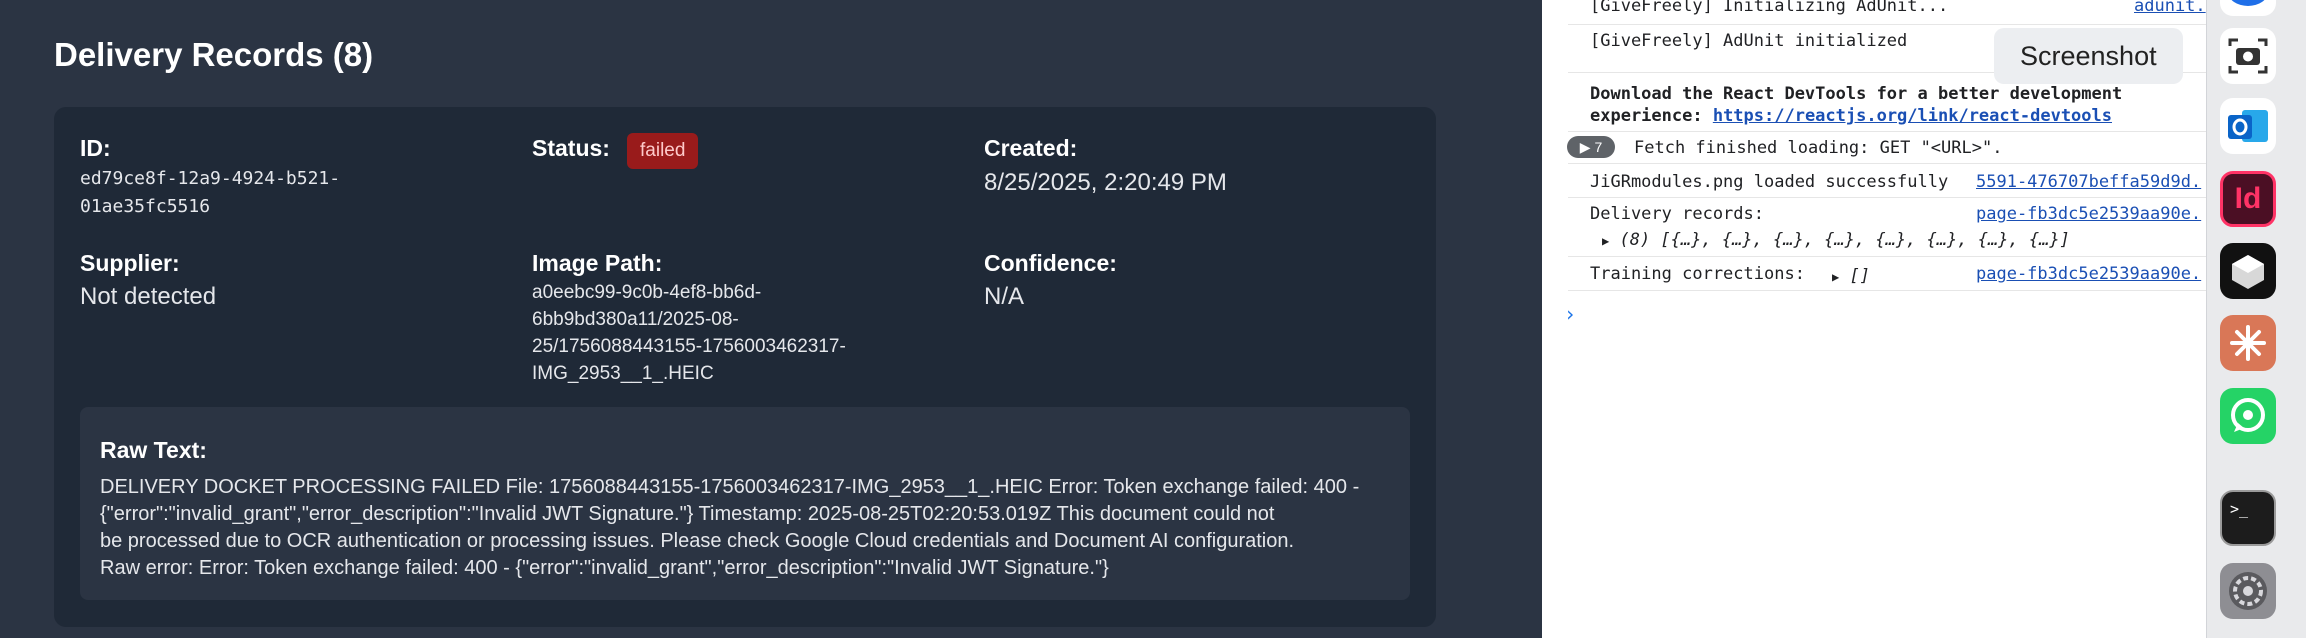  I want to click on whatsapp-icon, so click(2248, 416).